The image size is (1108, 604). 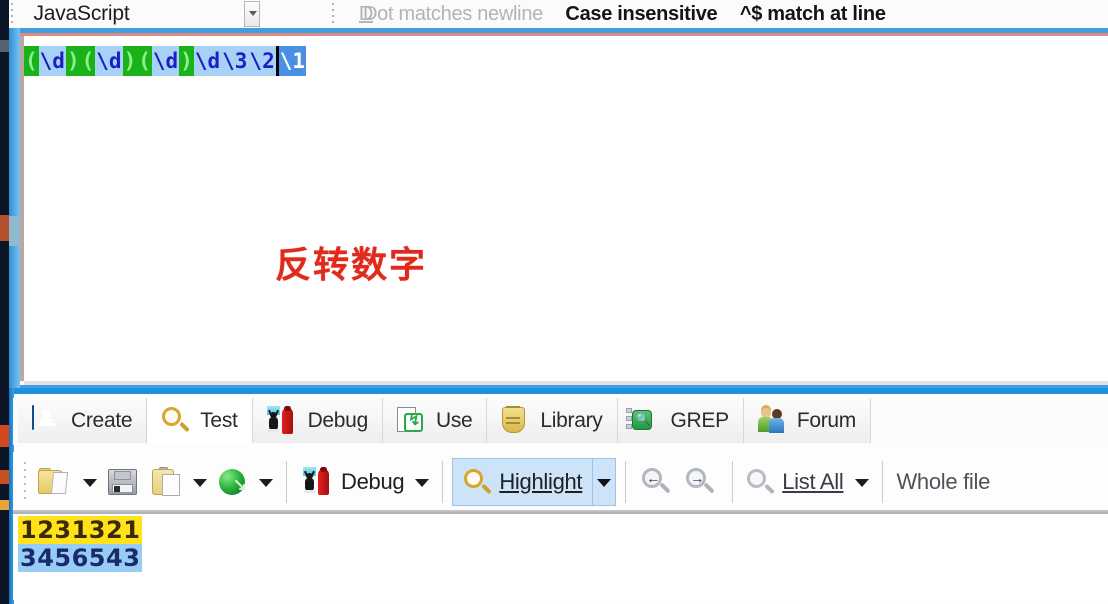 What do you see at coordinates (14, 208) in the screenshot?
I see `regex-panel-scrollbar` at bounding box center [14, 208].